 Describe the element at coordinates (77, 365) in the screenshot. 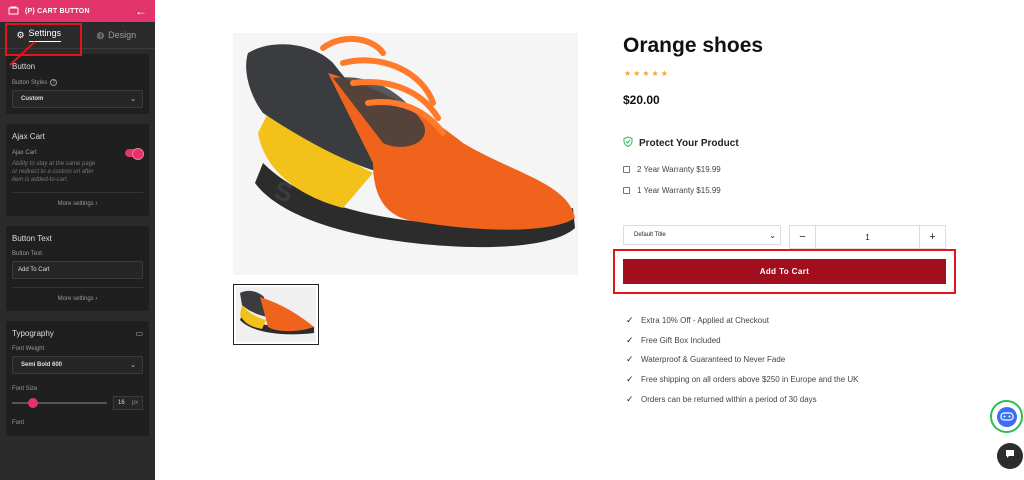

I see `font-weight-select: Semi Bold 600 ⌄` at that location.